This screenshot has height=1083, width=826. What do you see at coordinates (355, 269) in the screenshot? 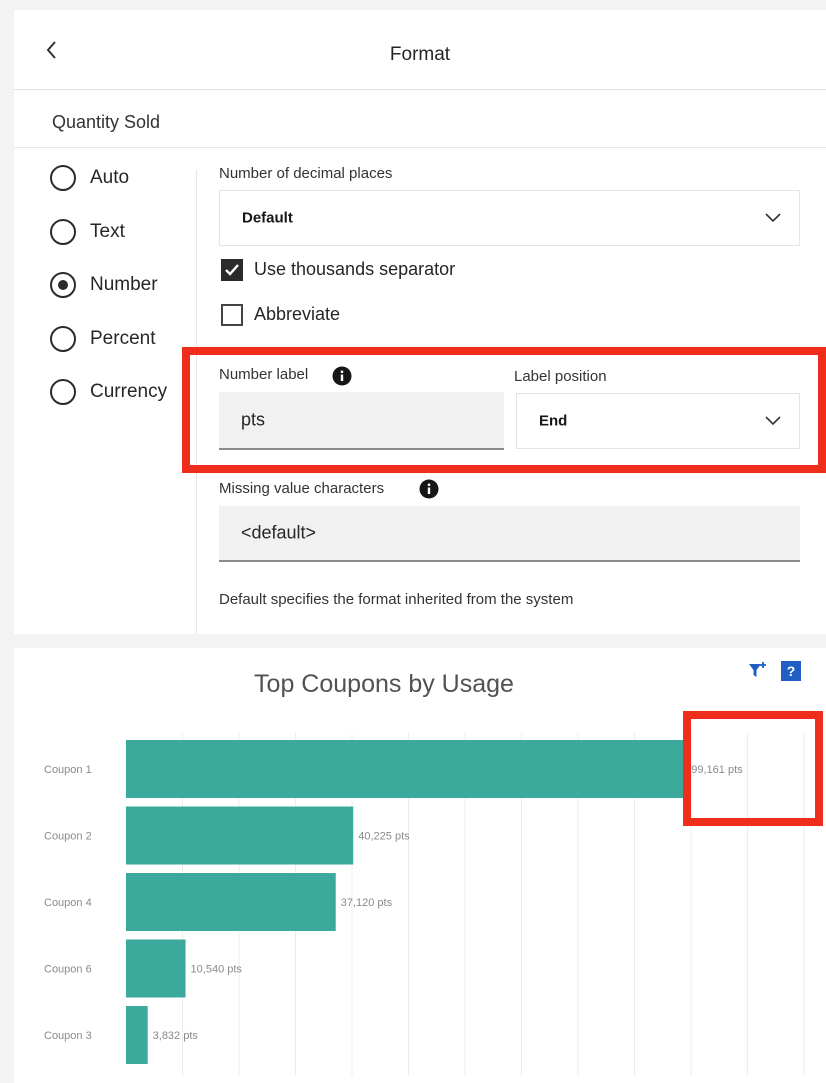
I see `thousands-separator-label: Use thousands separator` at bounding box center [355, 269].